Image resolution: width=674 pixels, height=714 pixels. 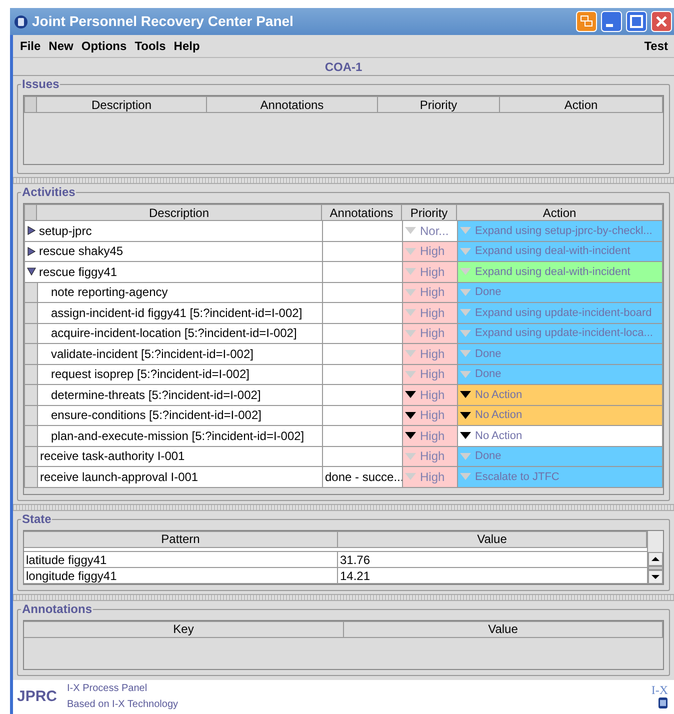 I want to click on table-cell: assign-incident-id figgy41 [5:?incident-id=I-002], so click(x=179, y=313).